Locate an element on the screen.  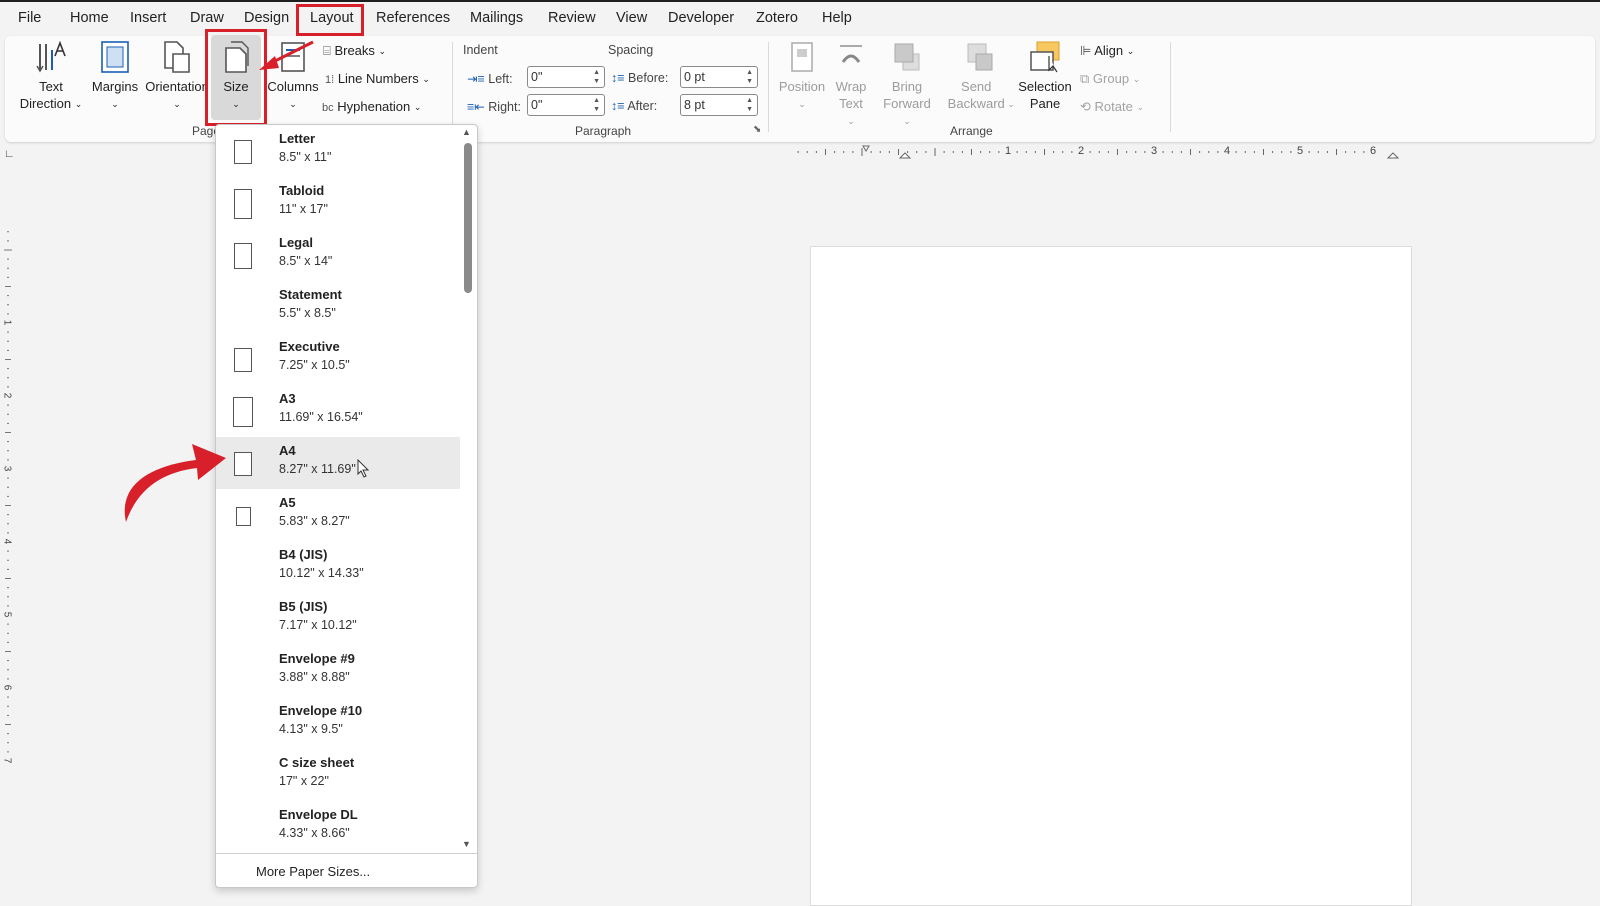
send-backward-button: Send Backward ⌄ is located at coordinates (980, 77).